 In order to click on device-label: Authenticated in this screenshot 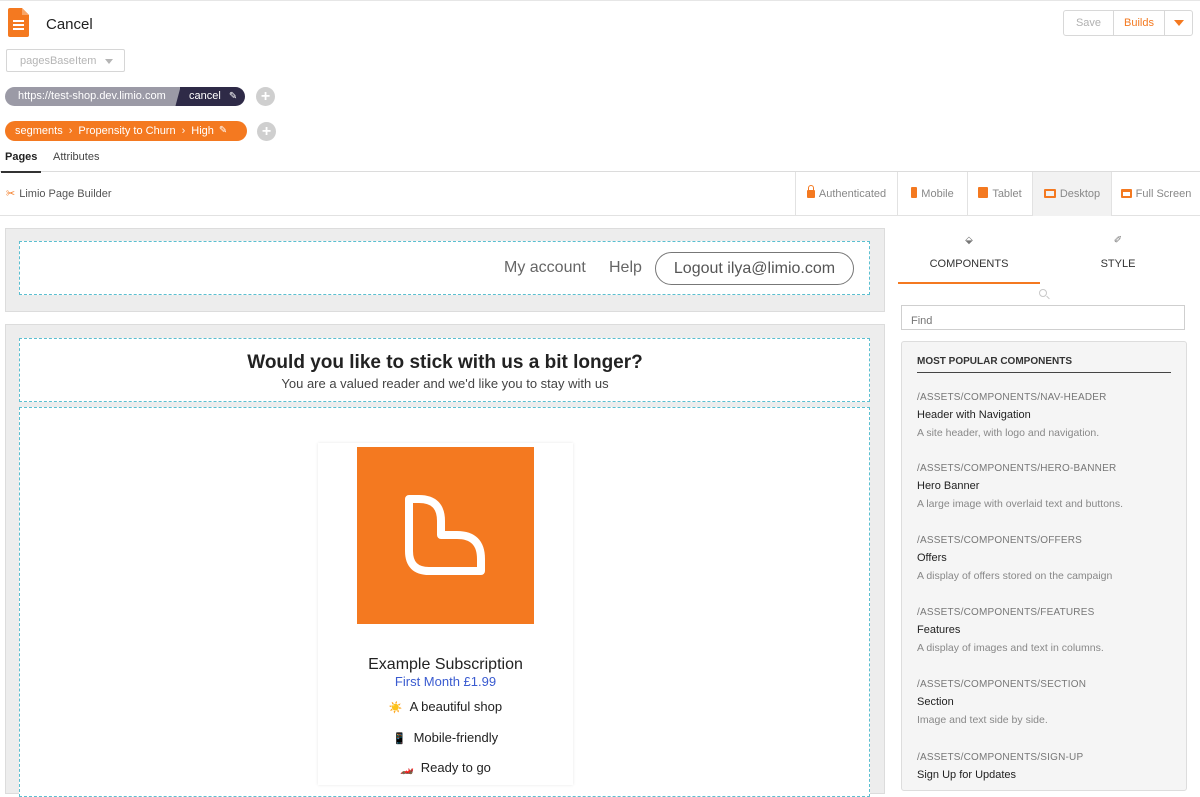, I will do `click(852, 194)`.